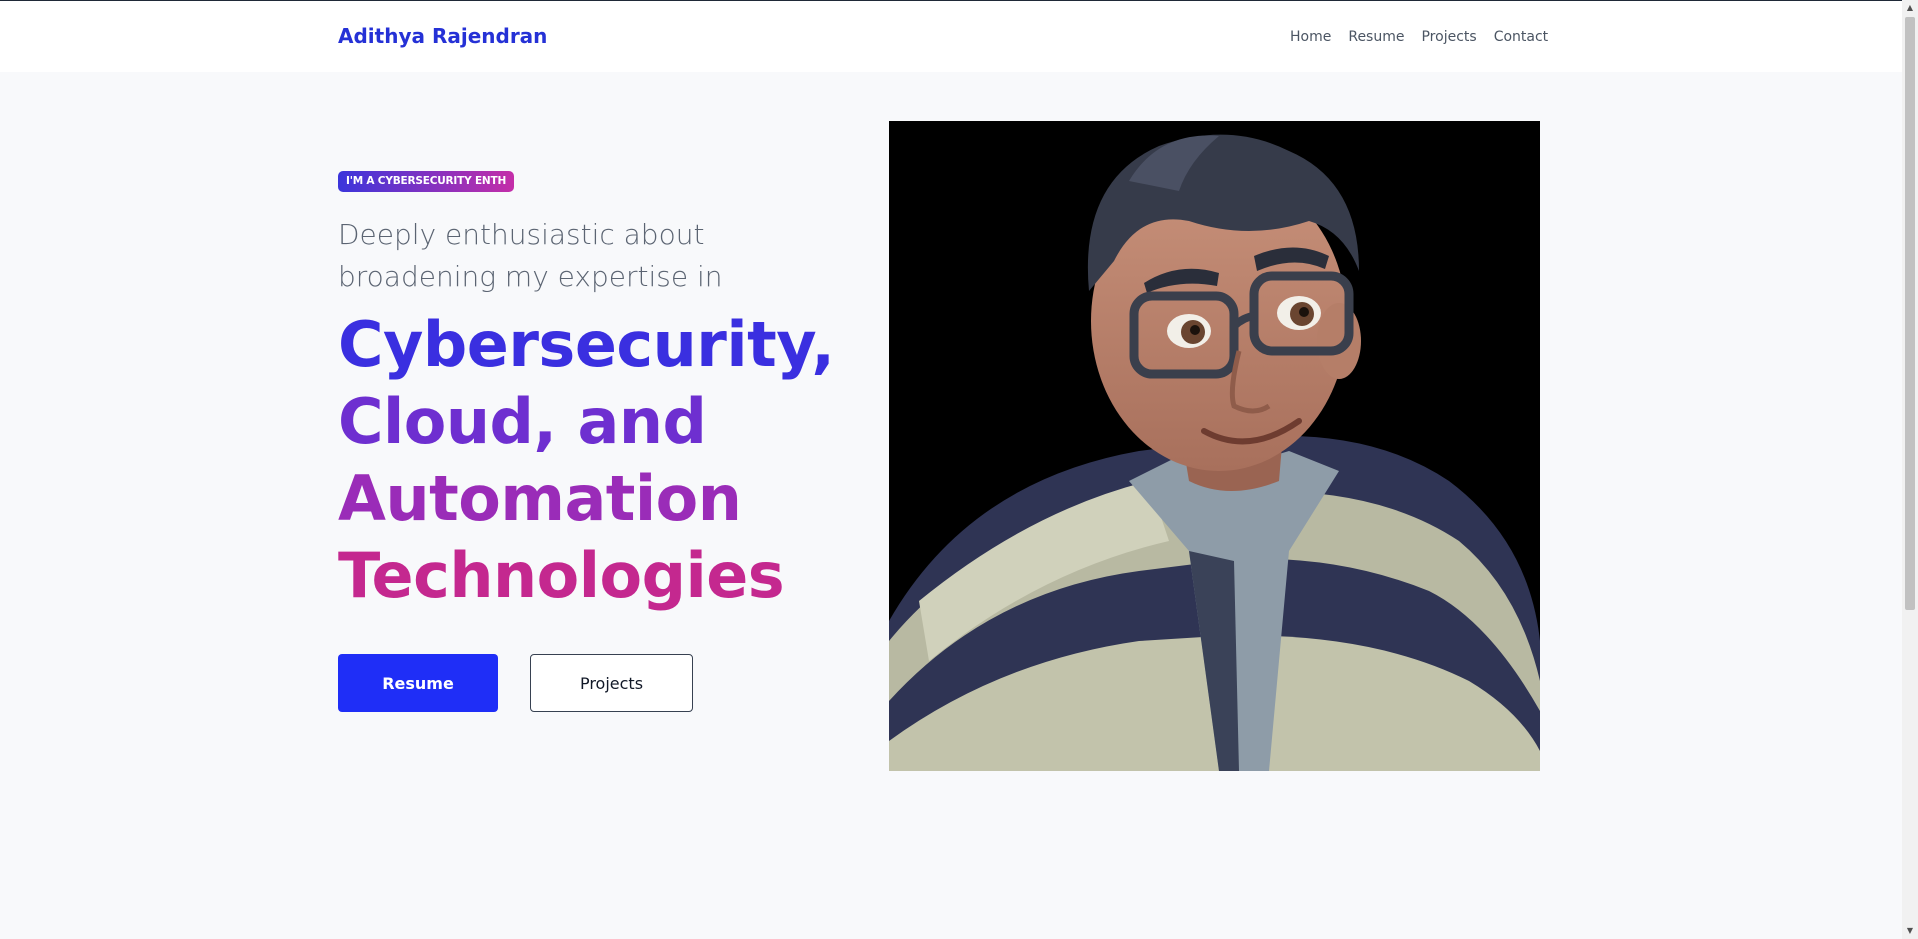  What do you see at coordinates (1376, 37) in the screenshot?
I see `nav-resume-link: Resume` at bounding box center [1376, 37].